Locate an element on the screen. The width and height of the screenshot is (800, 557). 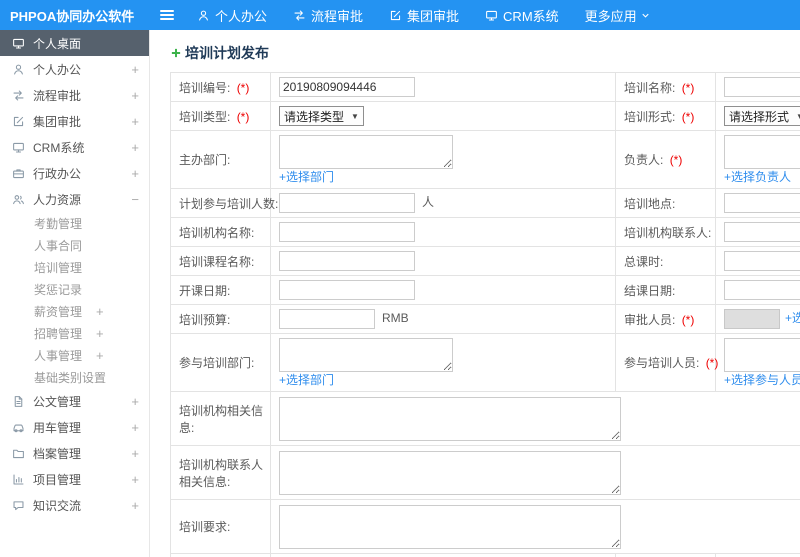
training-number-field-cell is located at coordinates (443, 87).